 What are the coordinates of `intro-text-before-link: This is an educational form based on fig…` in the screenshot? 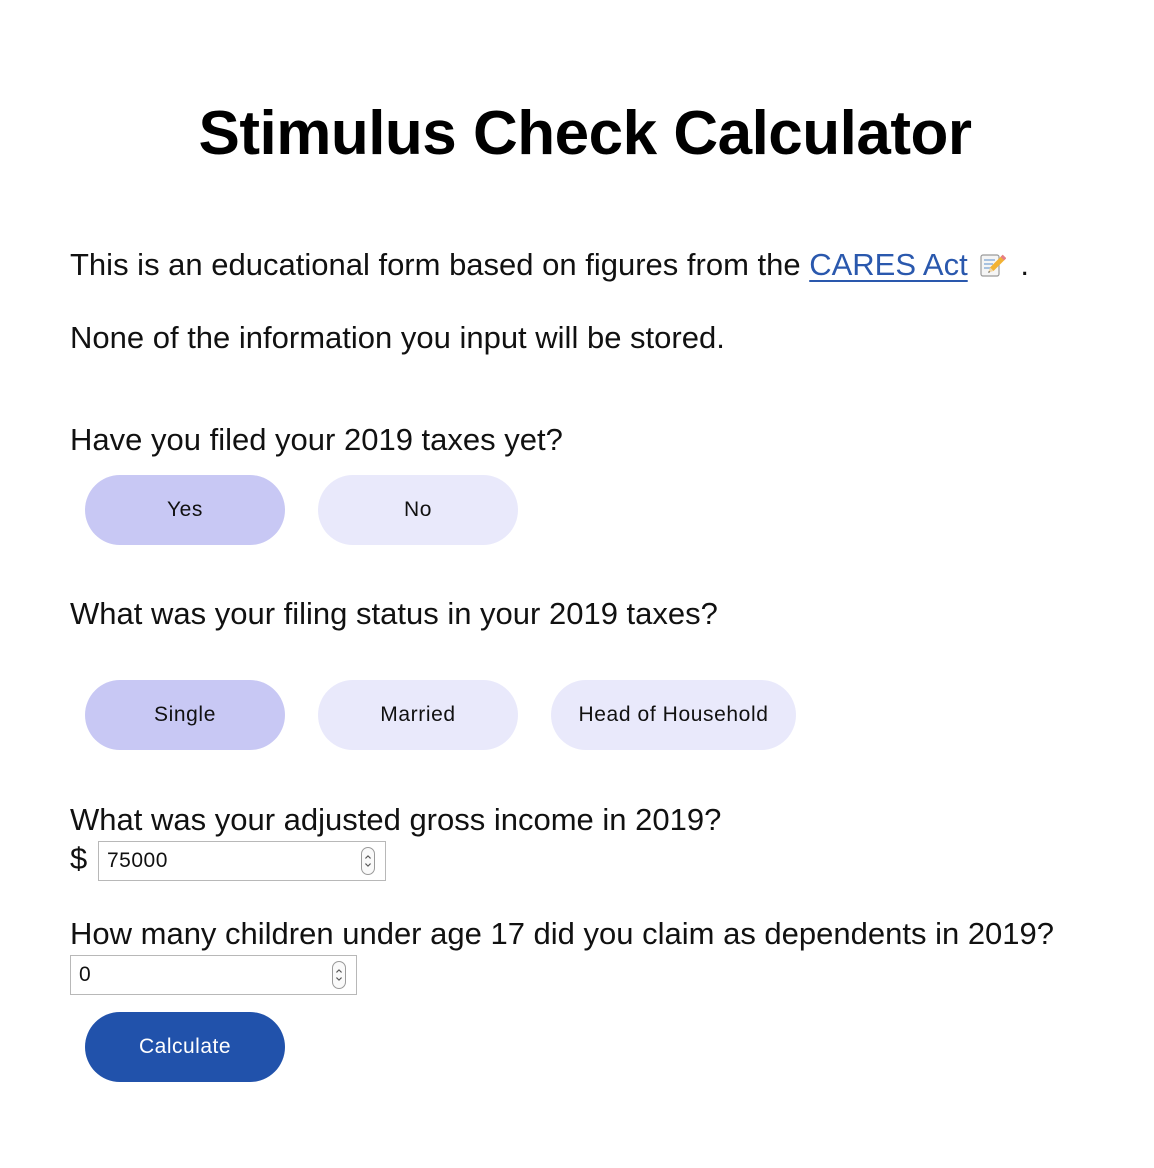 It's located at (440, 264).